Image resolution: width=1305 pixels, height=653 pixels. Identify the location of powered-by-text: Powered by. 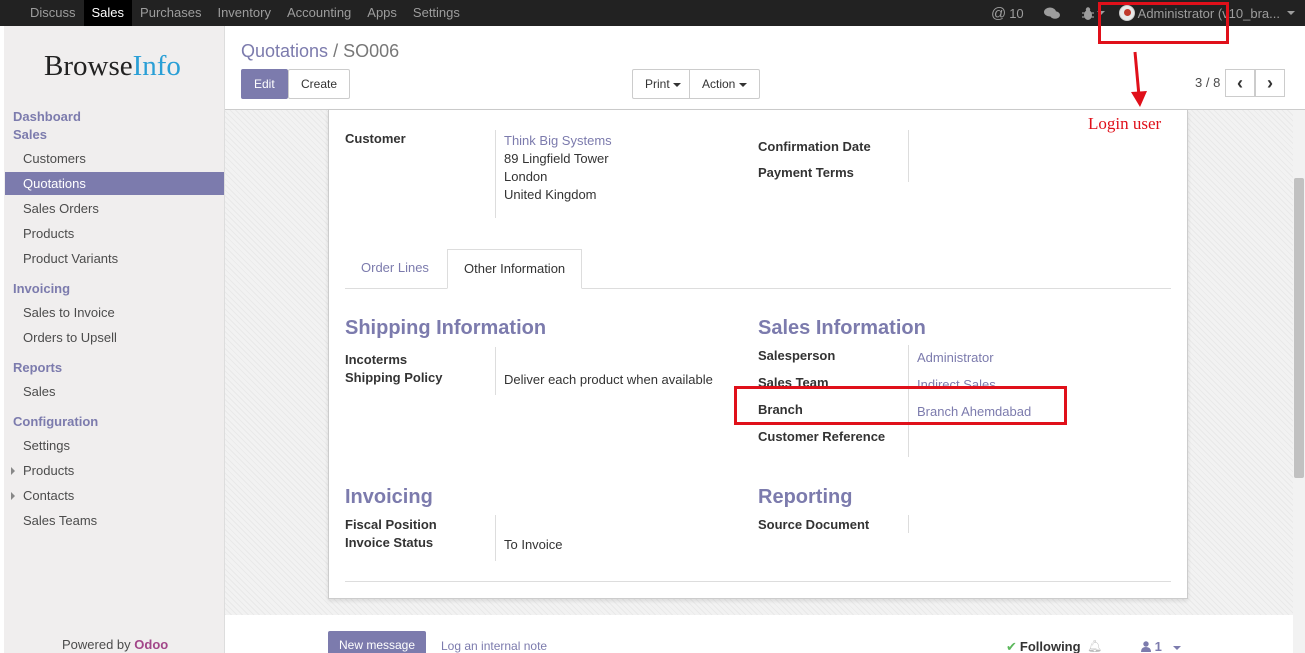
(98, 644).